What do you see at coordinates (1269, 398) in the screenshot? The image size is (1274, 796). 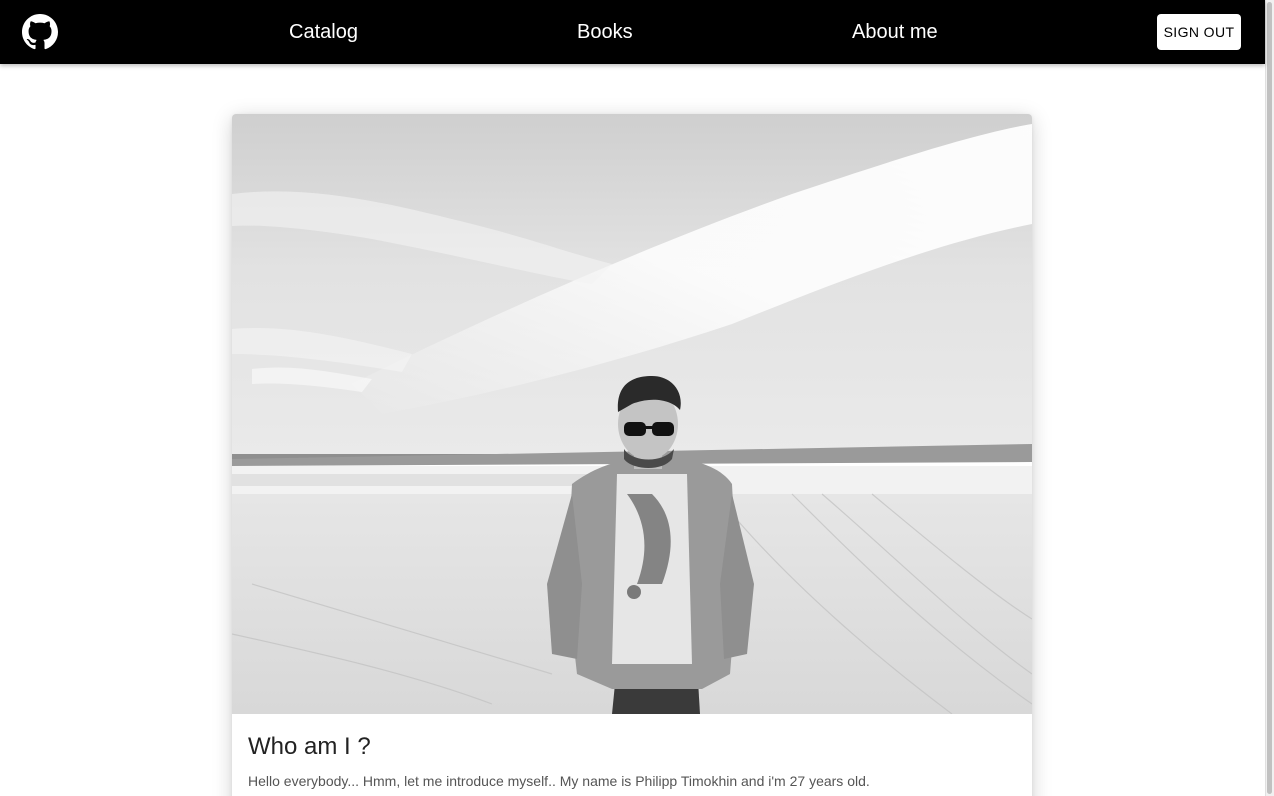 I see `scrollbar-thumb` at bounding box center [1269, 398].